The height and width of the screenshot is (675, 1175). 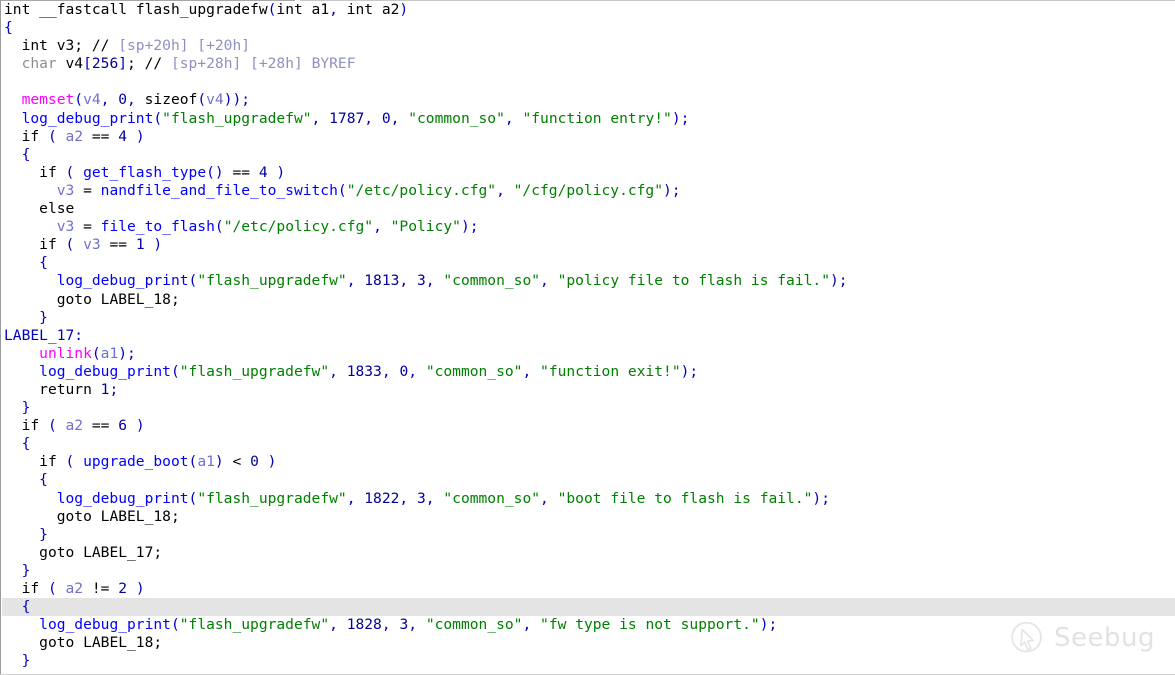 I want to click on code-line: if ( v3 == 1 ), so click(x=588, y=245).